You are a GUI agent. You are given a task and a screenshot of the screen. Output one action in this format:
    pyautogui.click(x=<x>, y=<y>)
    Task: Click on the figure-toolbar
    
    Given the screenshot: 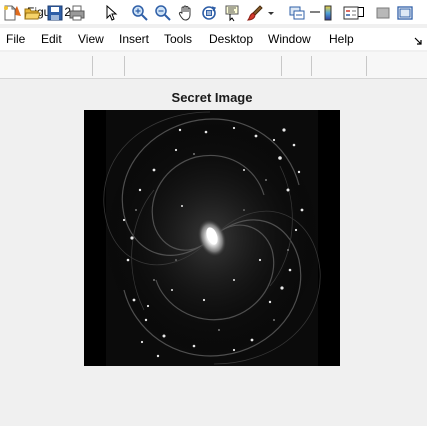 What is the action you would take?
    pyautogui.click(x=213, y=65)
    